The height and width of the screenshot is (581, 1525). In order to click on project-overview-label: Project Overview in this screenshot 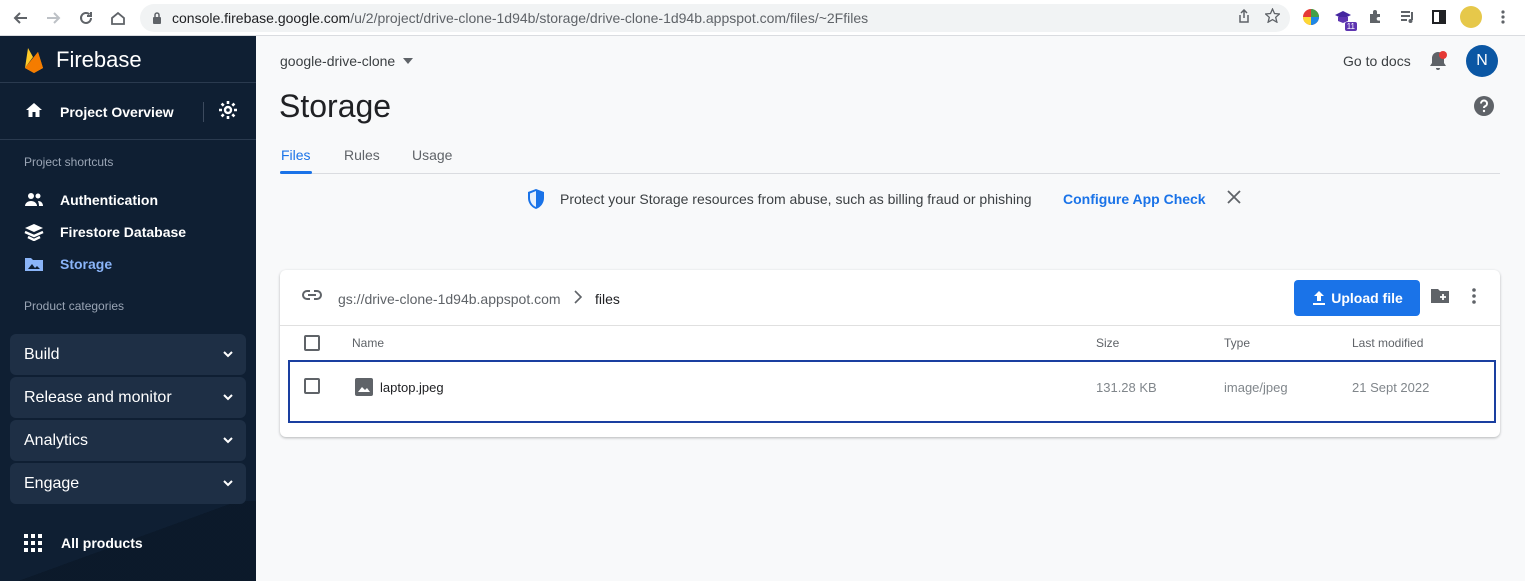, I will do `click(117, 112)`.